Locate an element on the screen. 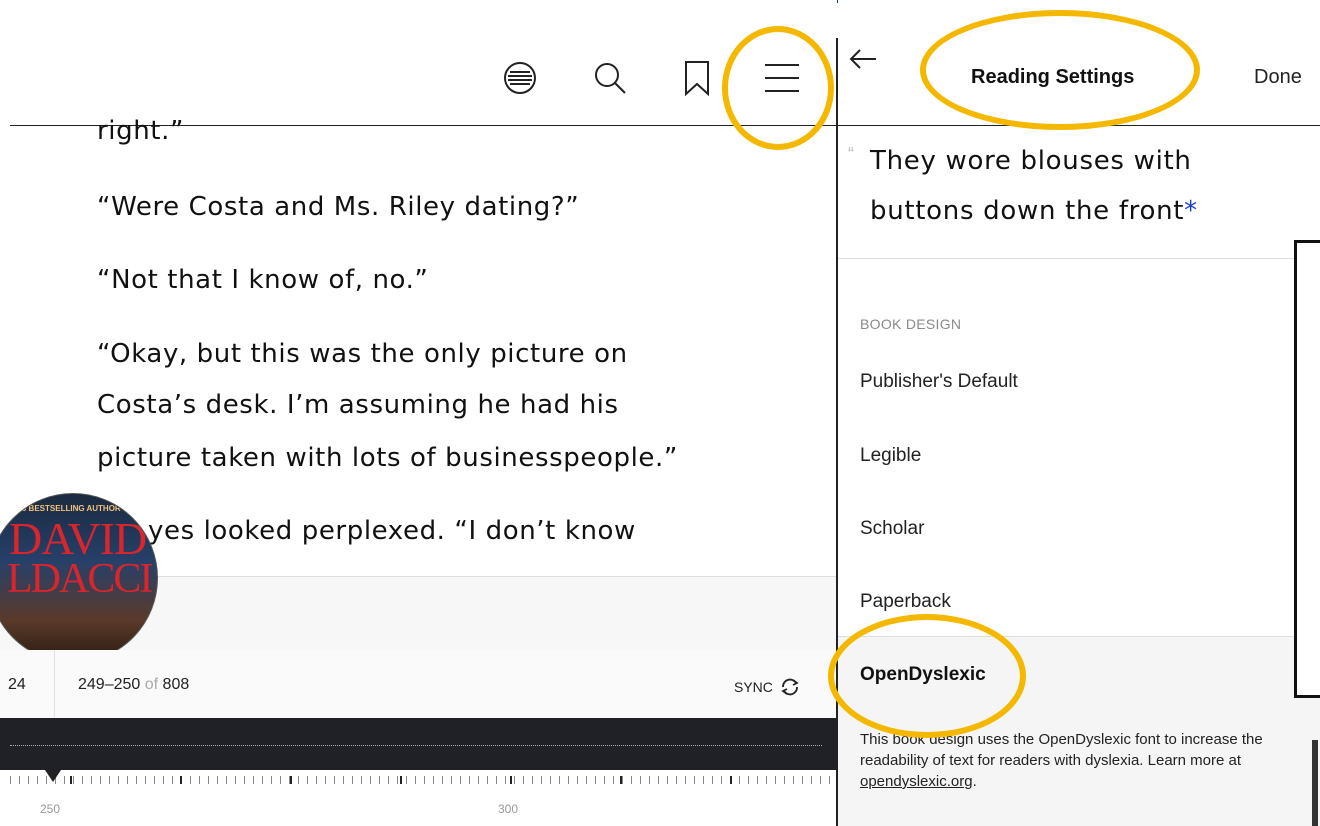  highlight-circle-opendyslexic is located at coordinates (927, 676).